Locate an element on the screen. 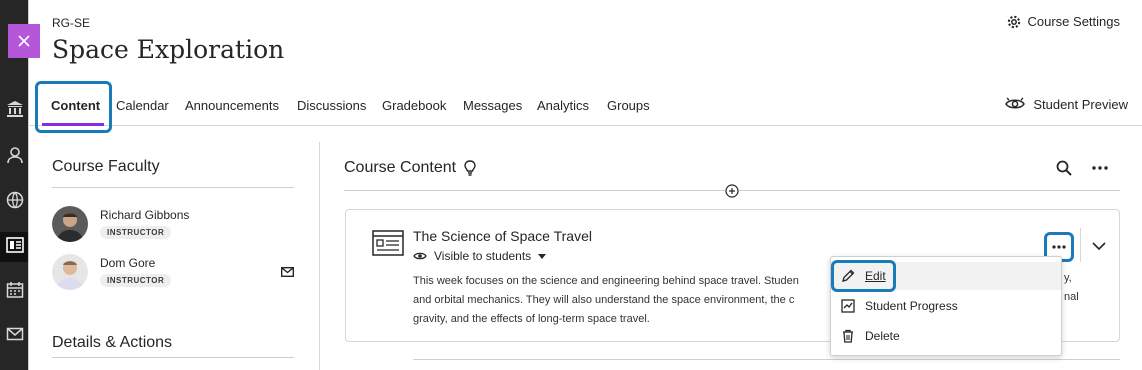 The width and height of the screenshot is (1142, 370). tab-announcements: Announcements is located at coordinates (232, 105).